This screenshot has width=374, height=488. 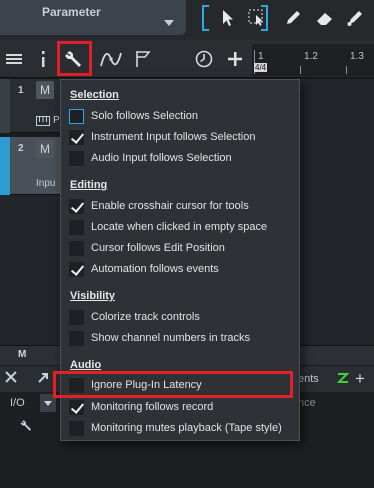 I want to click on console-mute-label: M, so click(x=22, y=354).